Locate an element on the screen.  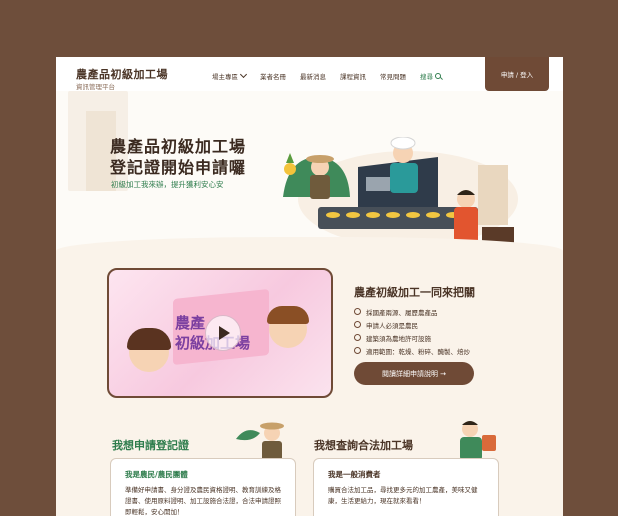
girl-hair is located at coordinates (149, 339).